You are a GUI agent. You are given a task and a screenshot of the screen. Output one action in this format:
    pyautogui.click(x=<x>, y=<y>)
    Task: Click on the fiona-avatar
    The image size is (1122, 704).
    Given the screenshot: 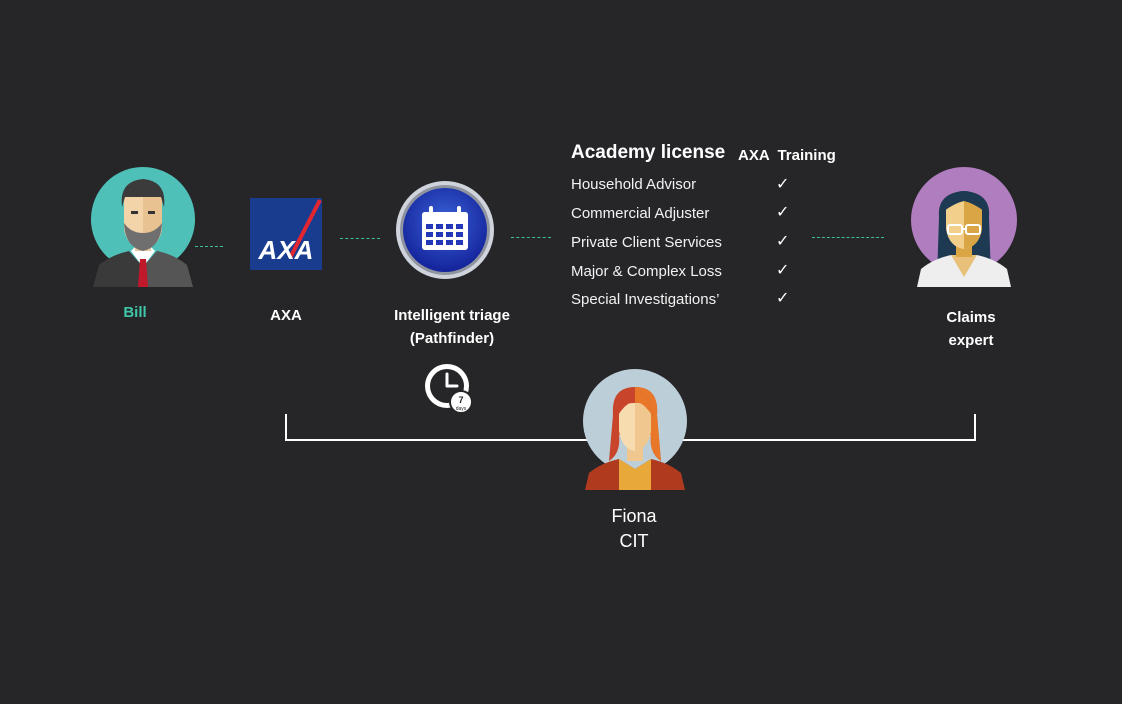 What is the action you would take?
    pyautogui.click(x=635, y=429)
    